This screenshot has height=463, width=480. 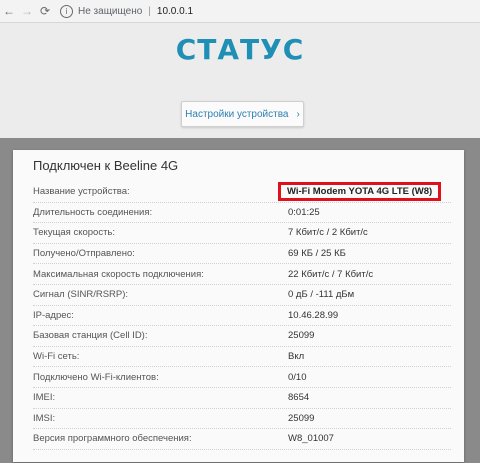 I want to click on row-label: Подключено Wi-Fi-клиентов:, so click(x=96, y=377).